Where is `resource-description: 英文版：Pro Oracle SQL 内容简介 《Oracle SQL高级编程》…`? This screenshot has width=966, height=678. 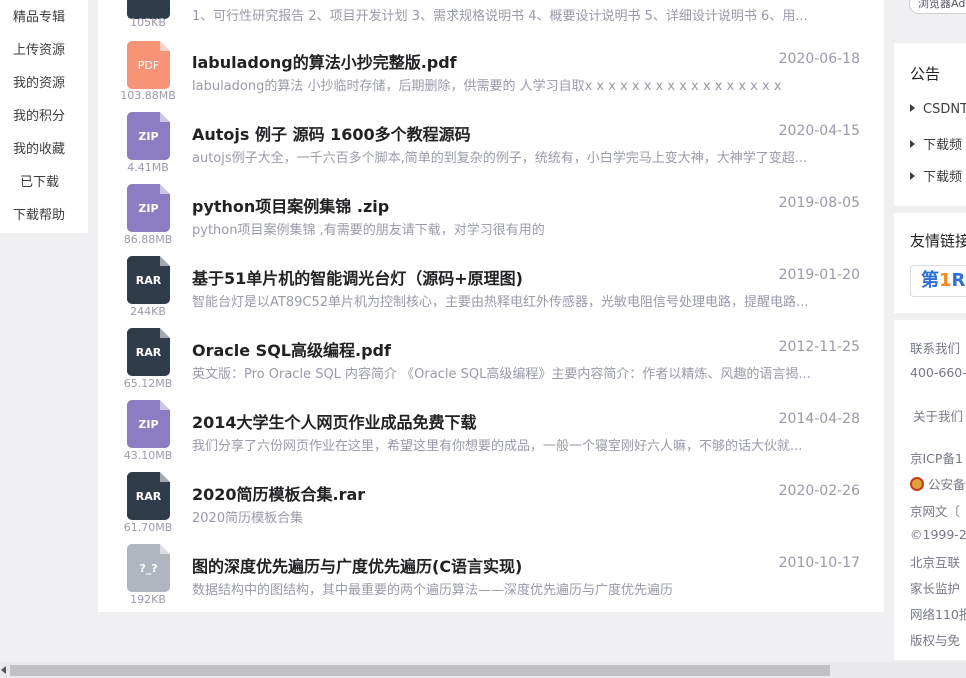
resource-description: 英文版：Pro Oracle SQL 内容简介 《Oracle SQL高级编程》… is located at coordinates (501, 374).